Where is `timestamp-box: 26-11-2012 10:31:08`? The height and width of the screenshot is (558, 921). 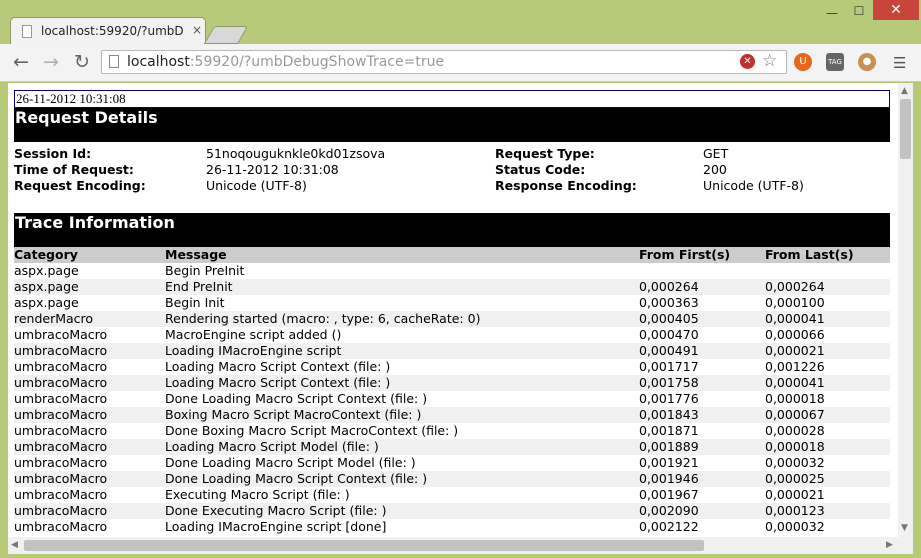 timestamp-box: 26-11-2012 10:31:08 is located at coordinates (452, 99).